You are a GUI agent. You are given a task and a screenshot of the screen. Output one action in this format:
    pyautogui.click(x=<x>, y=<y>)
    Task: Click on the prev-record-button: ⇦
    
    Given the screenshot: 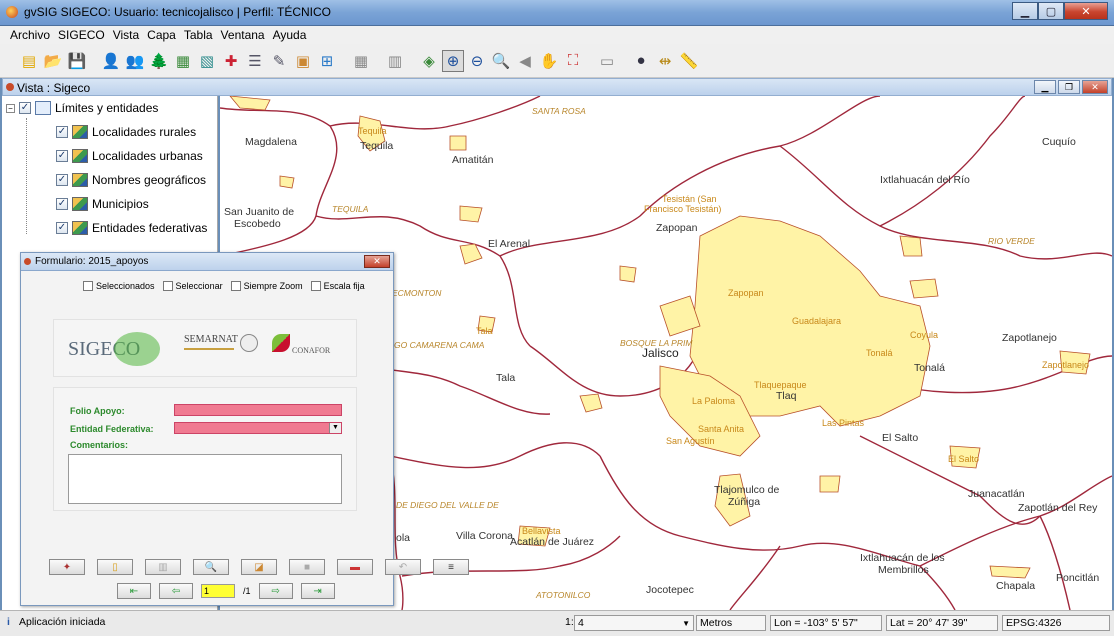 What is the action you would take?
    pyautogui.click(x=176, y=591)
    